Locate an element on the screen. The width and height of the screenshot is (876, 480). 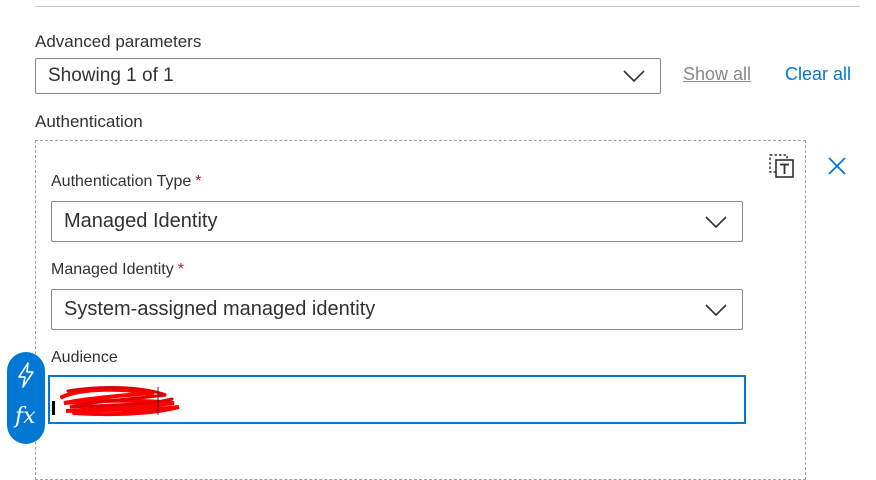
remove-parameter-icon is located at coordinates (782, 166).